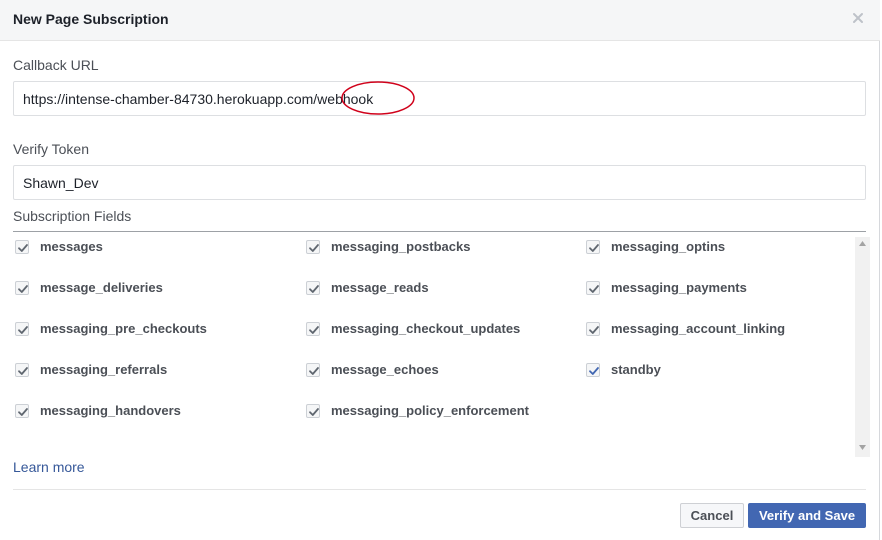 Image resolution: width=882 pixels, height=540 pixels. What do you see at coordinates (439, 489) in the screenshot?
I see `footer-divider` at bounding box center [439, 489].